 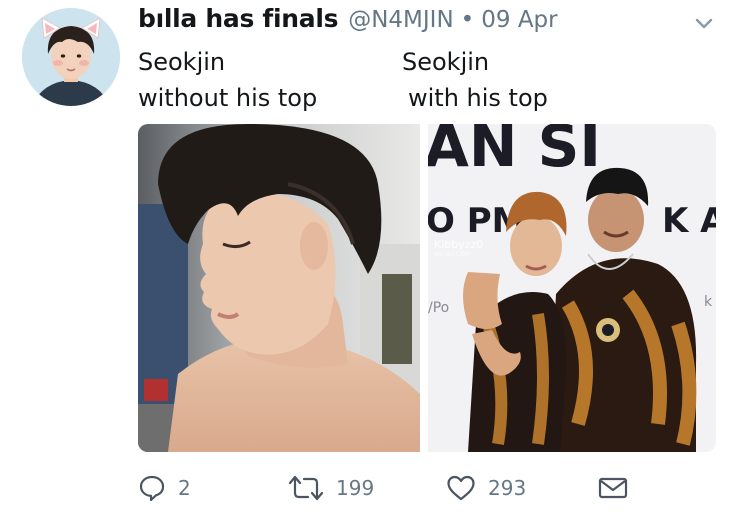 I want to click on banner-text-top: AN SI, so click(x=514, y=152).